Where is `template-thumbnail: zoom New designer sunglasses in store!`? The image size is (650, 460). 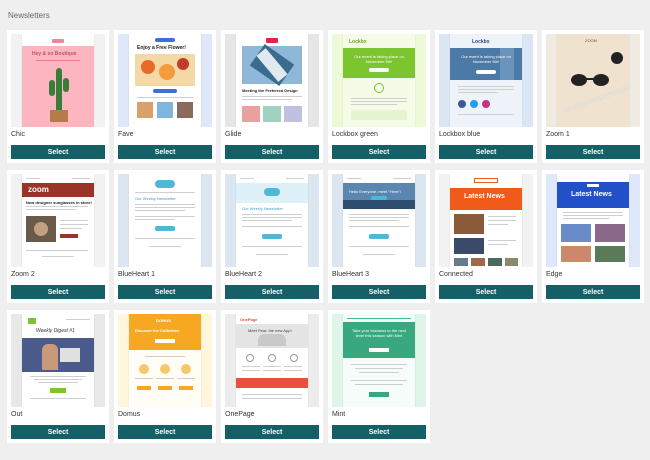 template-thumbnail: zoom New designer sunglasses in store! is located at coordinates (58, 220).